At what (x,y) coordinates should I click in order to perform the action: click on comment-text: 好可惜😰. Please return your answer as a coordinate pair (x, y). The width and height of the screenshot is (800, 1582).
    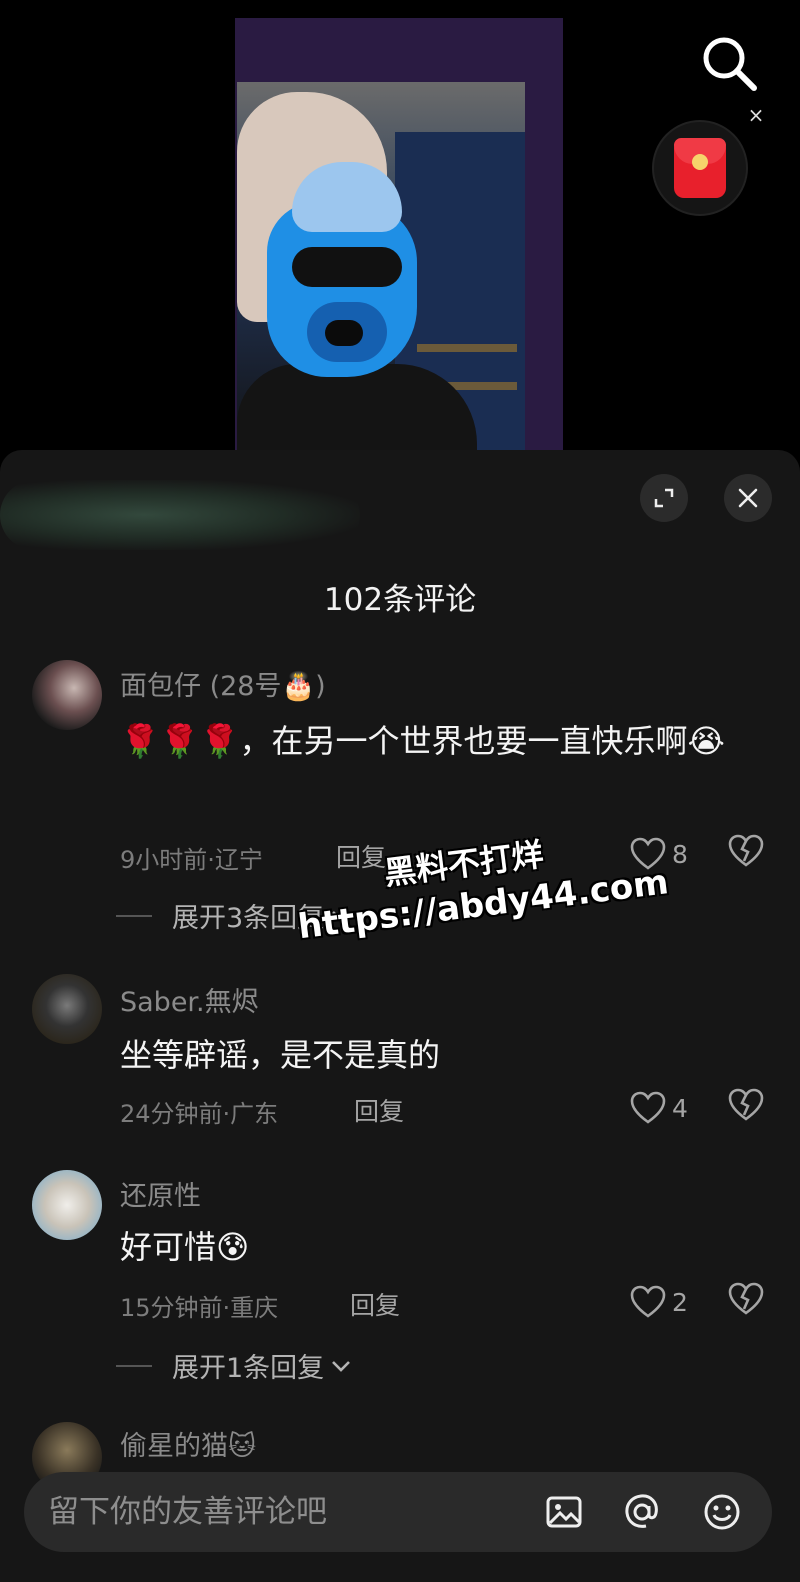
    Looking at the image, I should click on (185, 1247).